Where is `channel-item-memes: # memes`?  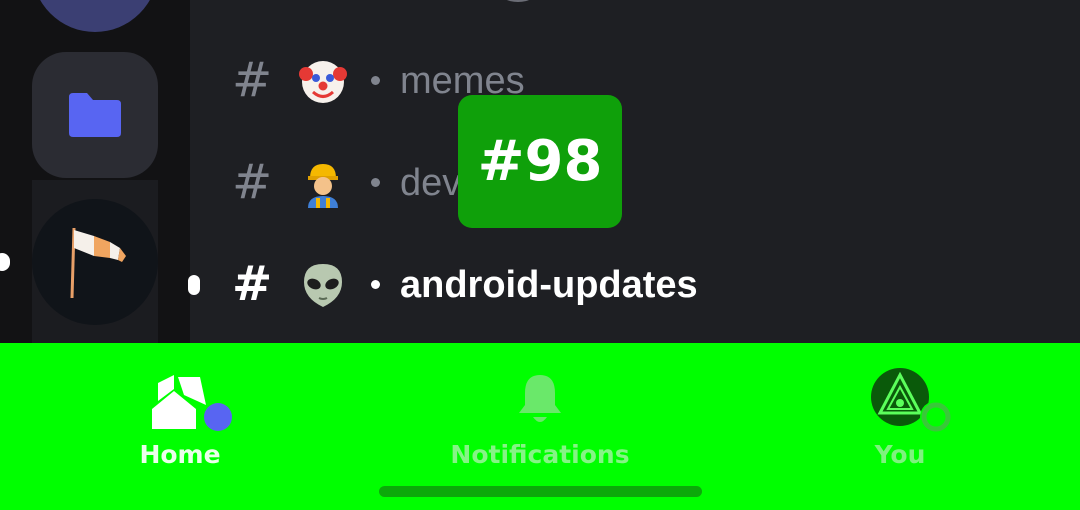
channel-item-memes: # memes is located at coordinates (635, 80).